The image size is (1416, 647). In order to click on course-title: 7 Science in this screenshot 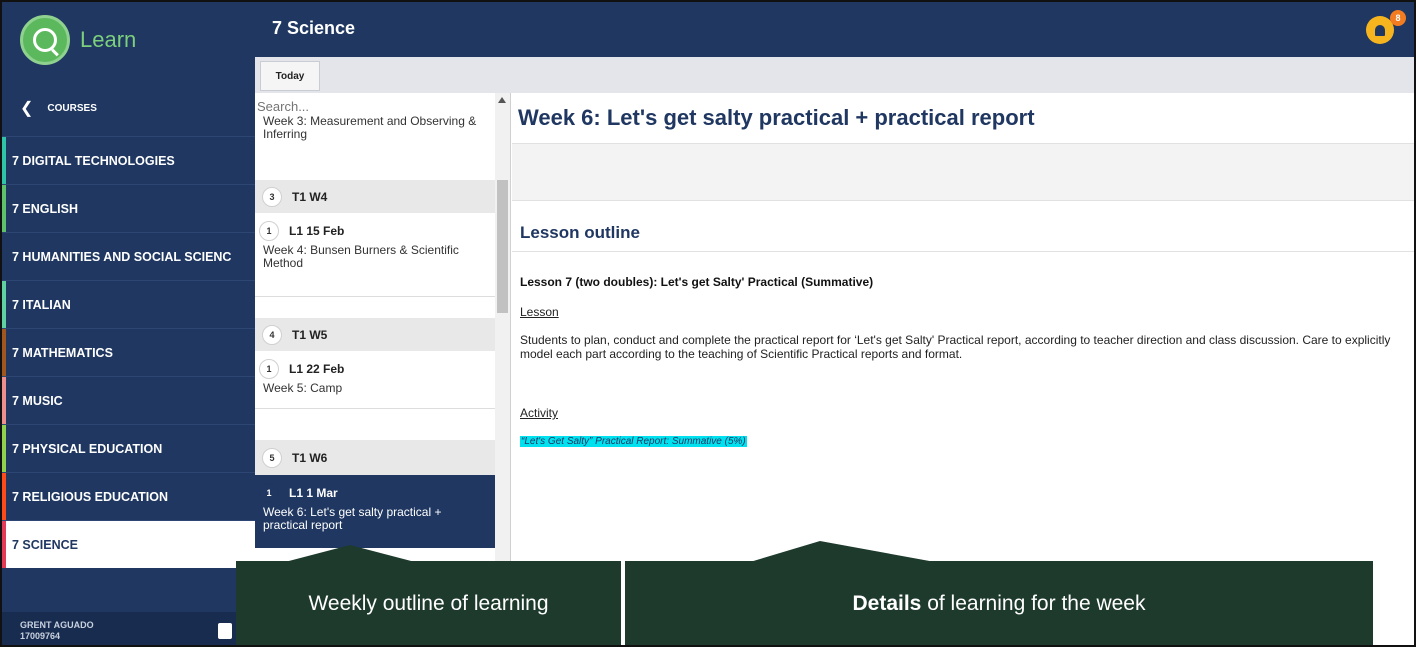, I will do `click(314, 28)`.